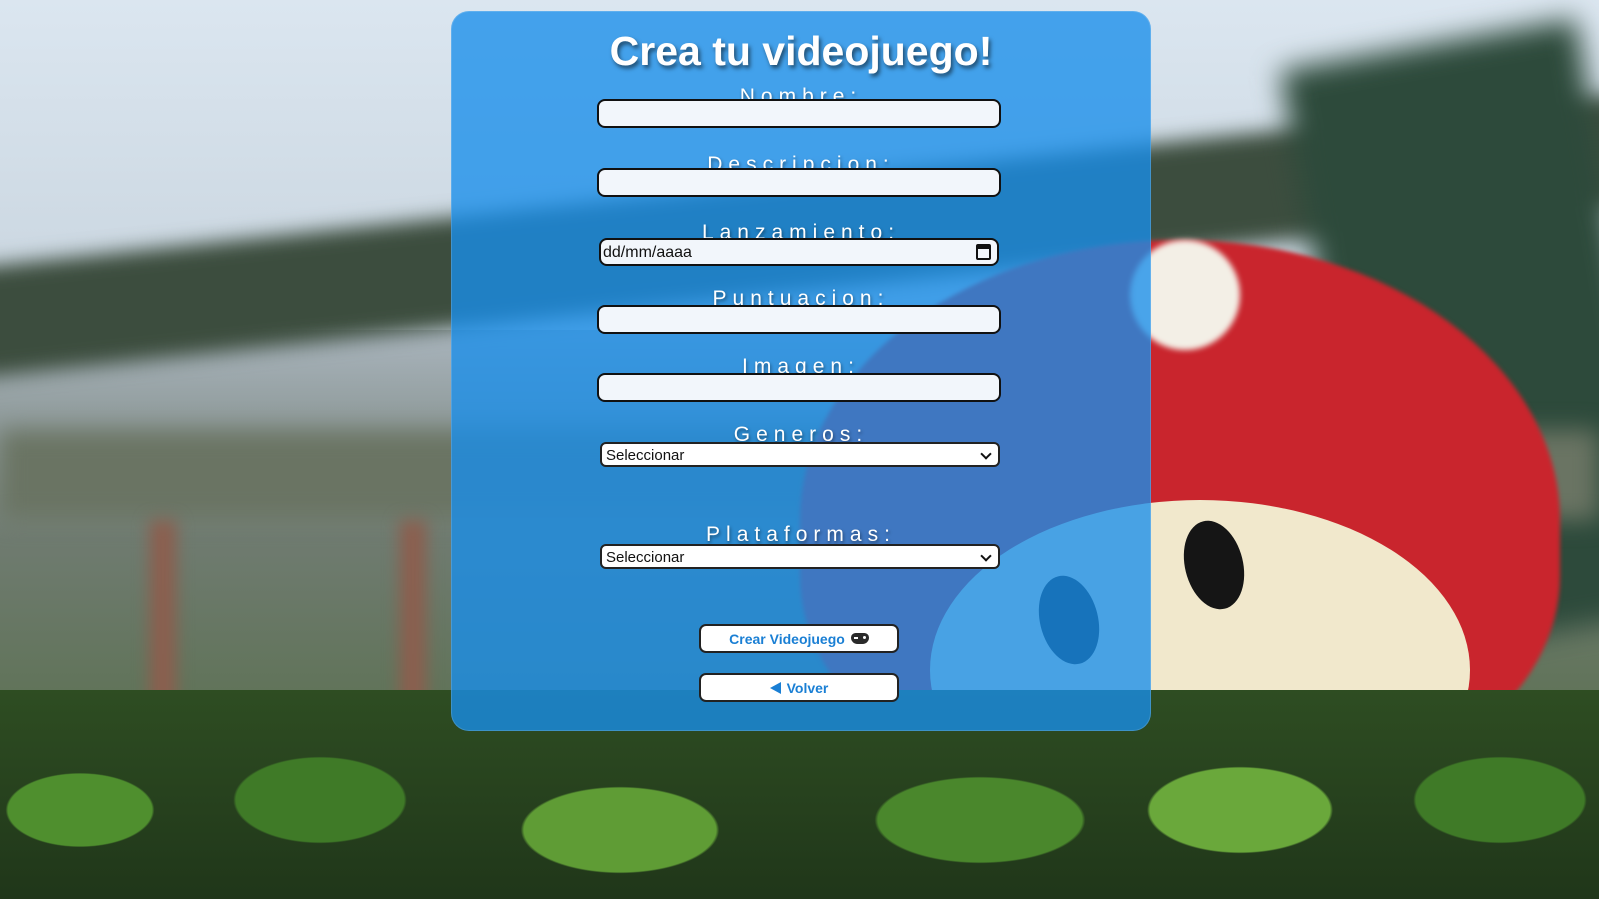  What do you see at coordinates (807, 687) in the screenshot?
I see `volver-button-label: Volver` at bounding box center [807, 687].